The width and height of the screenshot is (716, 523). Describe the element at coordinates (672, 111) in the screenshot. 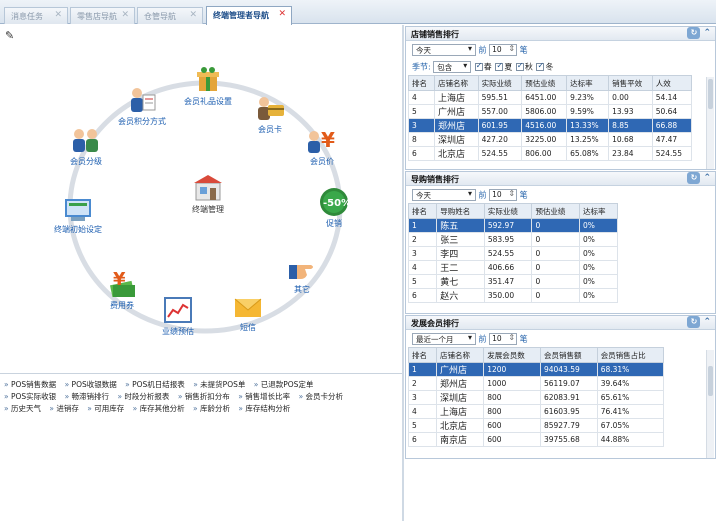

I see `table-cell: 50.64` at that location.